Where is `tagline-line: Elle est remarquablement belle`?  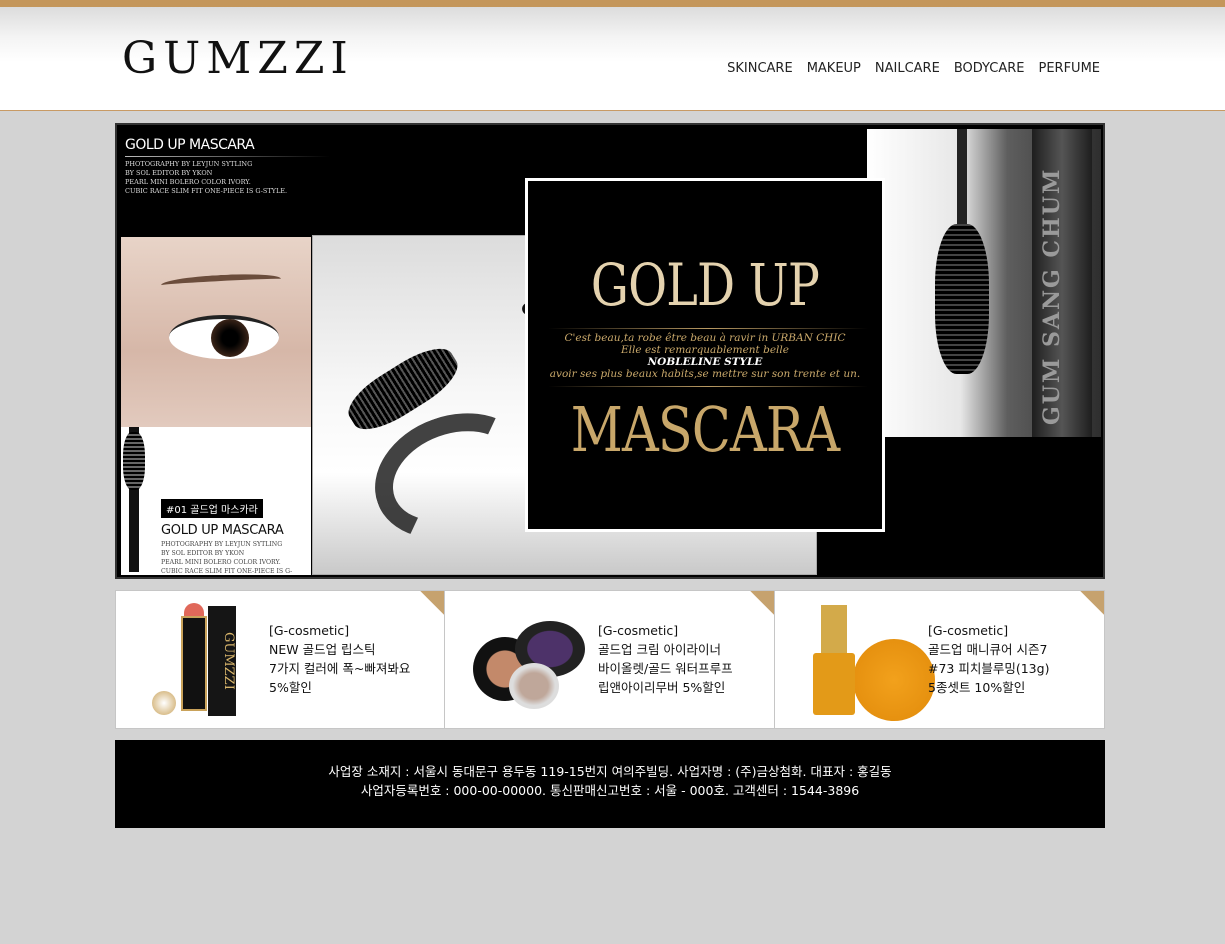 tagline-line: Elle est remarquablement belle is located at coordinates (705, 350).